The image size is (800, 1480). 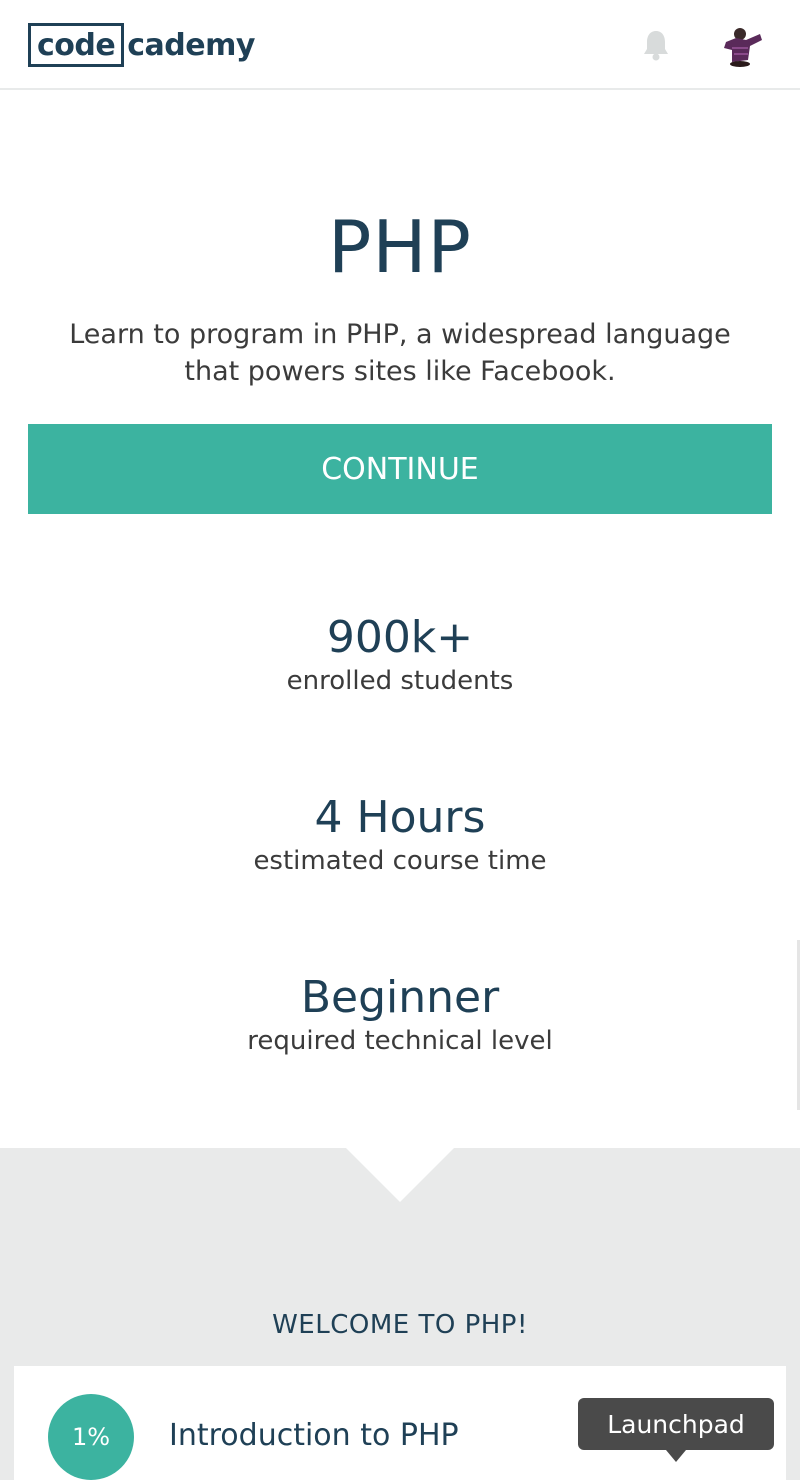 What do you see at coordinates (400, 1041) in the screenshot?
I see `stat-label: required technical level` at bounding box center [400, 1041].